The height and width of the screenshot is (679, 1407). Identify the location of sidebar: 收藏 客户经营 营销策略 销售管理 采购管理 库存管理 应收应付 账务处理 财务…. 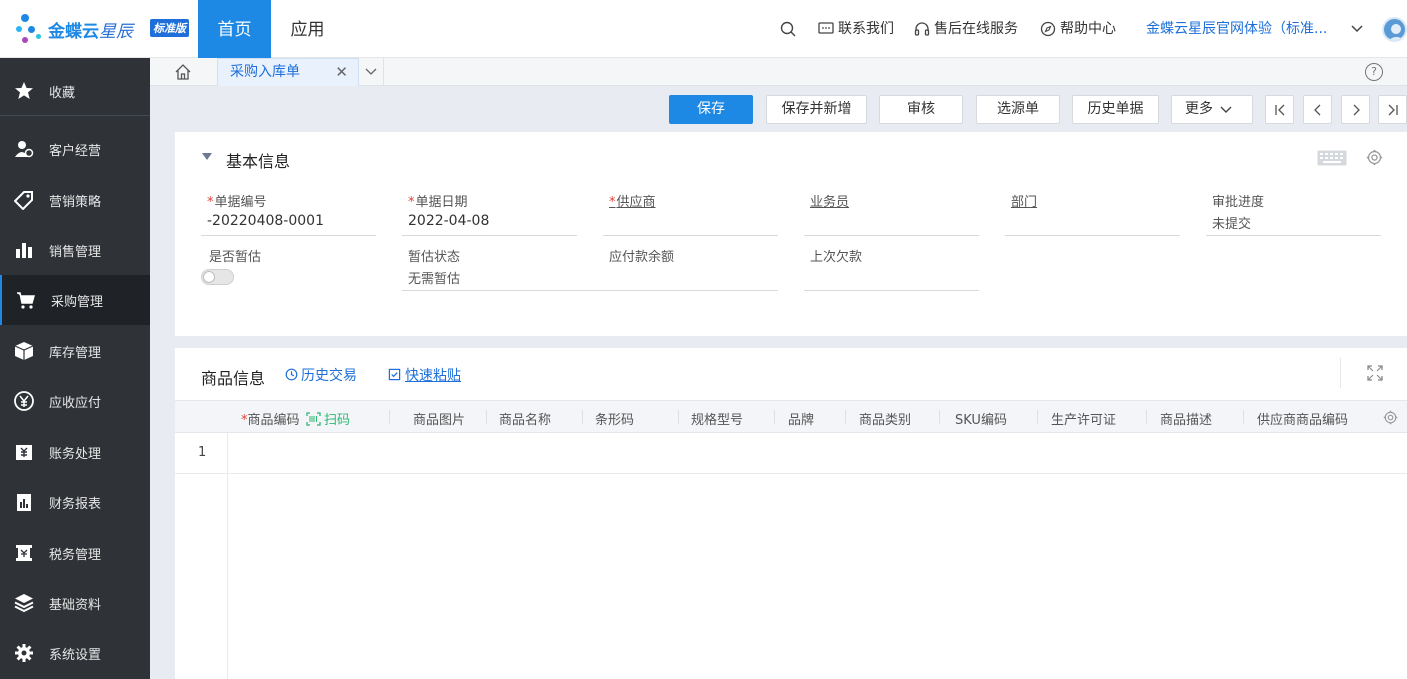
(75, 368).